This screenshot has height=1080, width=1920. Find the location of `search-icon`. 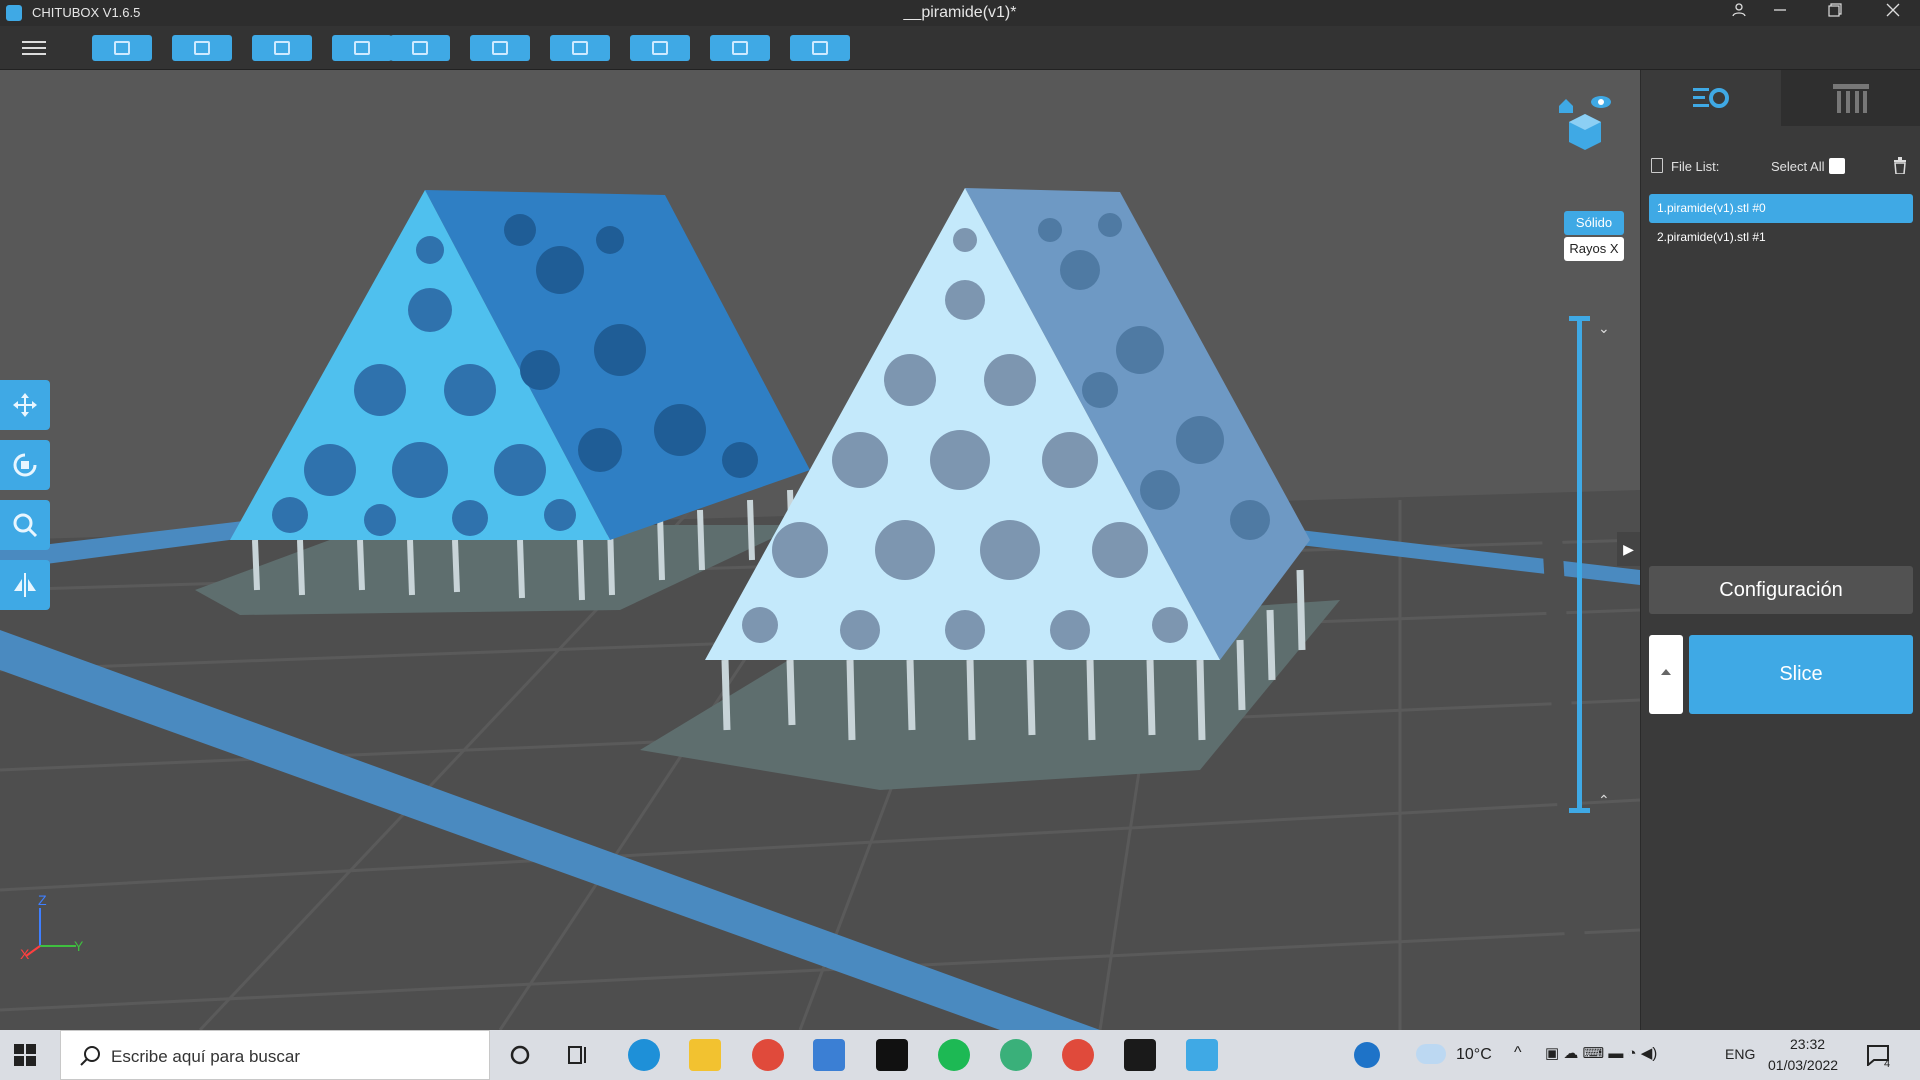

search-icon is located at coordinates (90, 1056).